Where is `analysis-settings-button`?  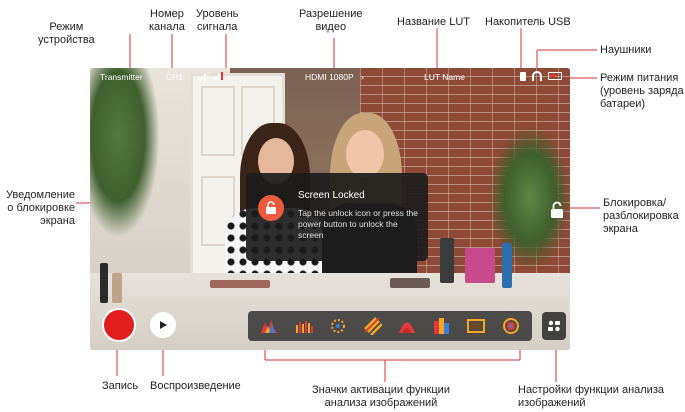 analysis-settings-button is located at coordinates (554, 326).